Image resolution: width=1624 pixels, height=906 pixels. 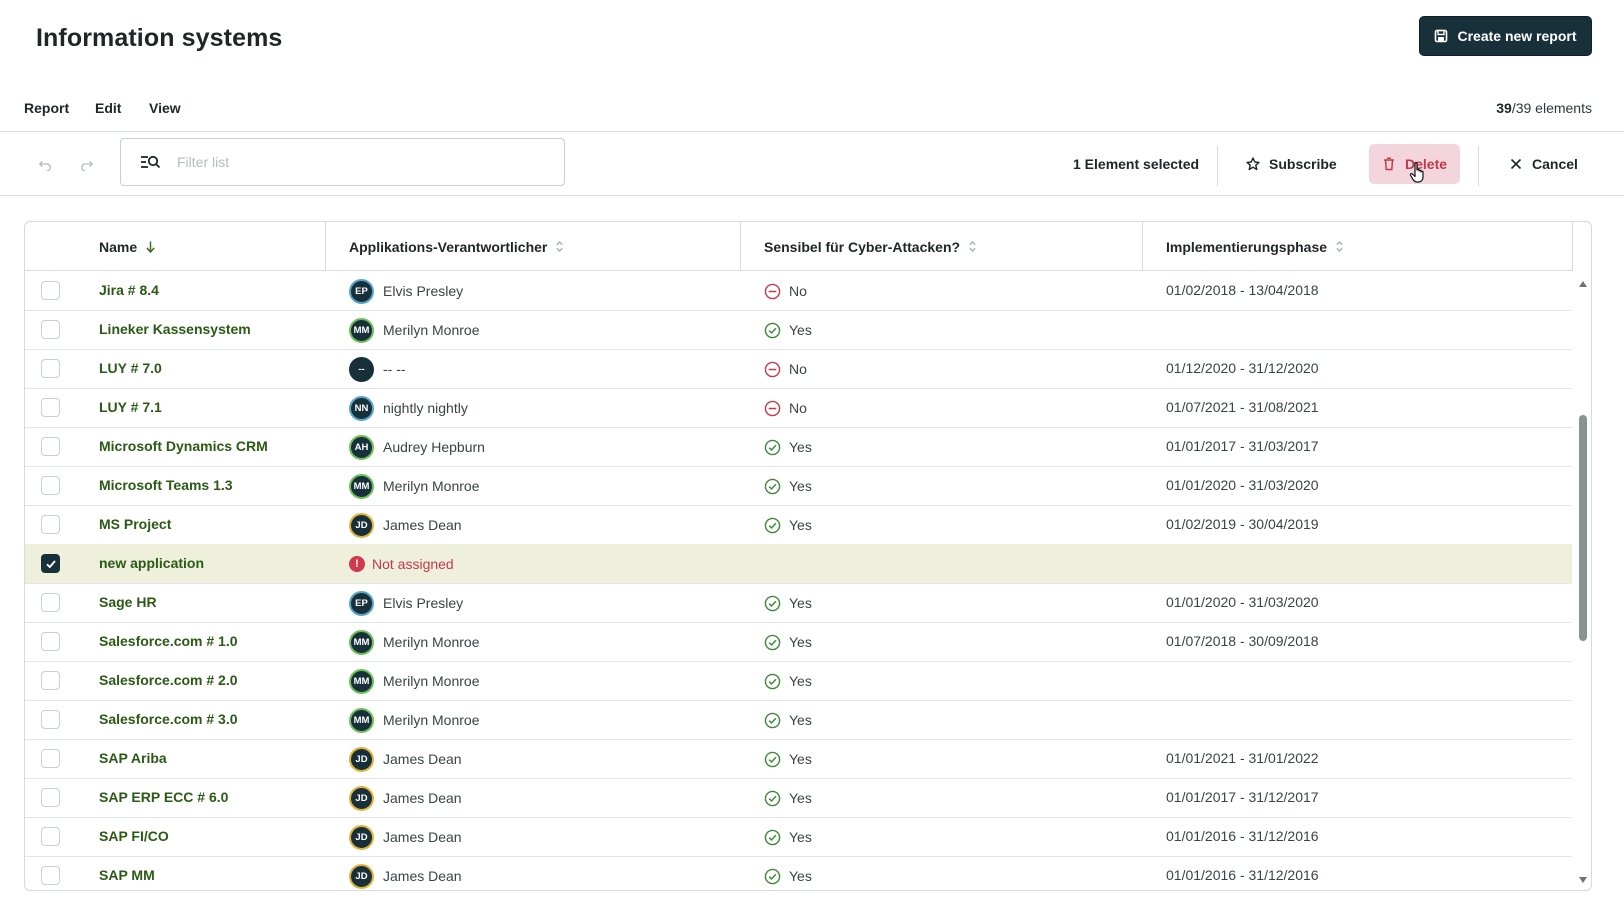 What do you see at coordinates (175, 329) in the screenshot?
I see `row-name-link: Lineker Kassensystem` at bounding box center [175, 329].